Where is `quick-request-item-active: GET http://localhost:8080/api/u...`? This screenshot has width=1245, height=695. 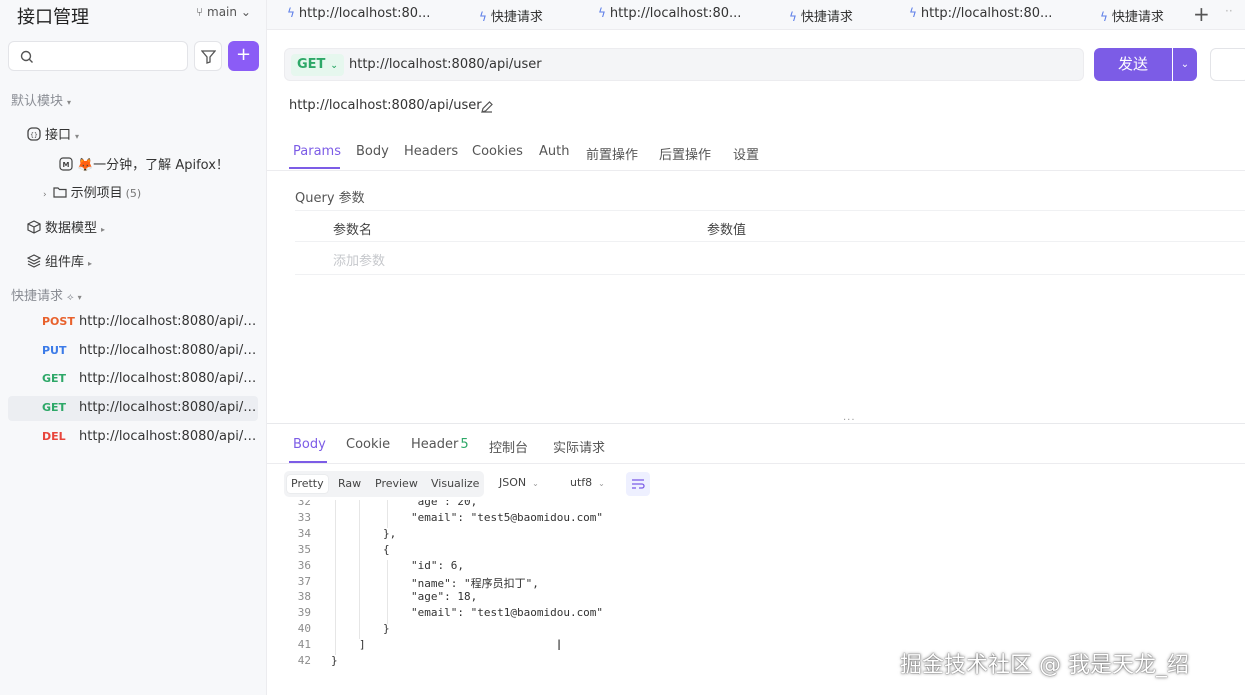 quick-request-item-active: GET http://localhost:8080/api/u... is located at coordinates (133, 408).